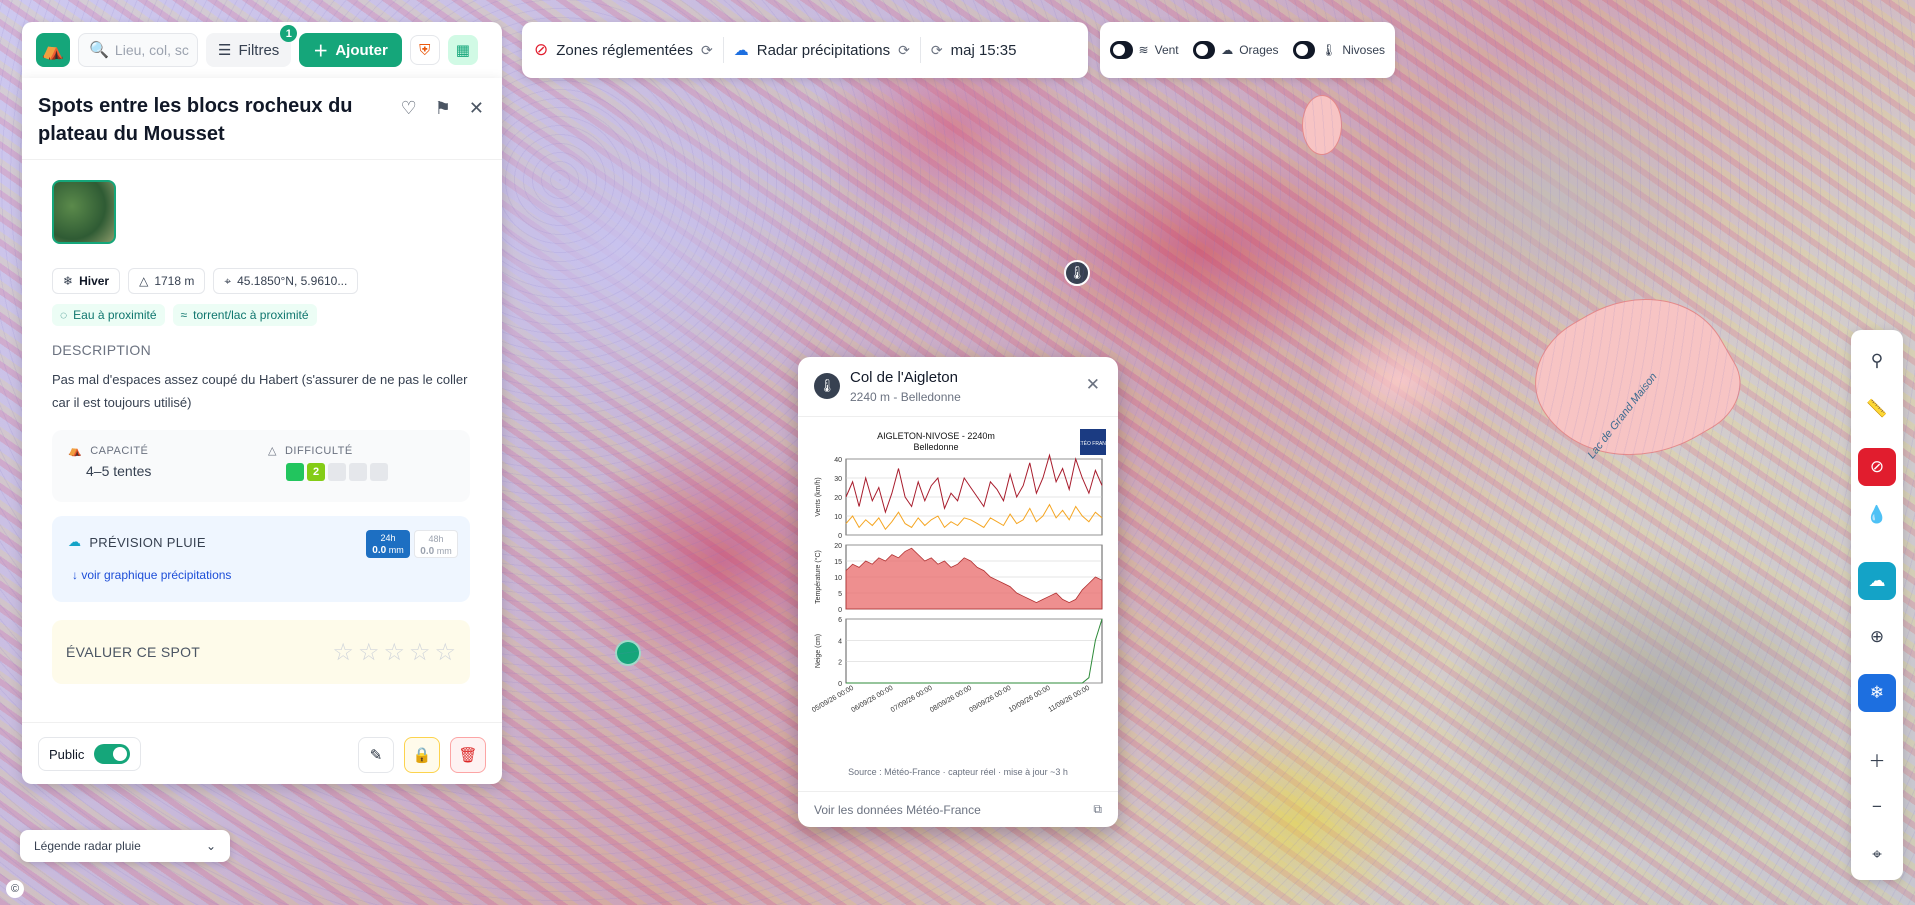 Image resolution: width=1915 pixels, height=905 pixels. What do you see at coordinates (1877, 361) in the screenshot?
I see `route-icon: ⚲` at bounding box center [1877, 361].